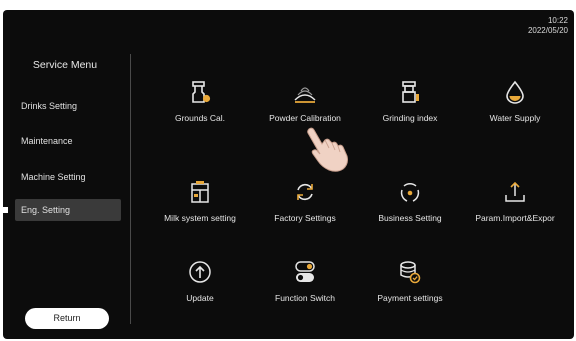  Describe the element at coordinates (200, 192) in the screenshot. I see `milk-system-icon` at that location.